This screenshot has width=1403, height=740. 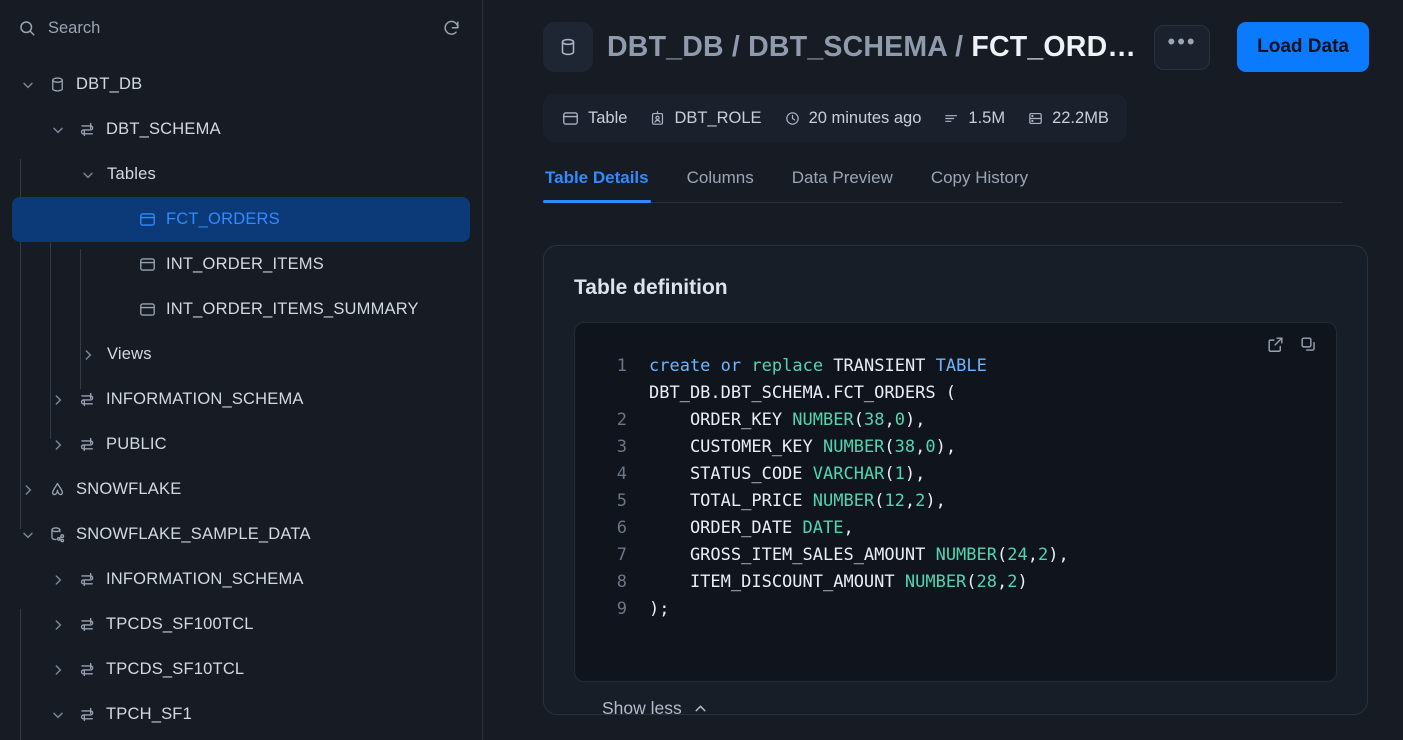 What do you see at coordinates (1182, 47) in the screenshot?
I see `more-options-button: •••` at bounding box center [1182, 47].